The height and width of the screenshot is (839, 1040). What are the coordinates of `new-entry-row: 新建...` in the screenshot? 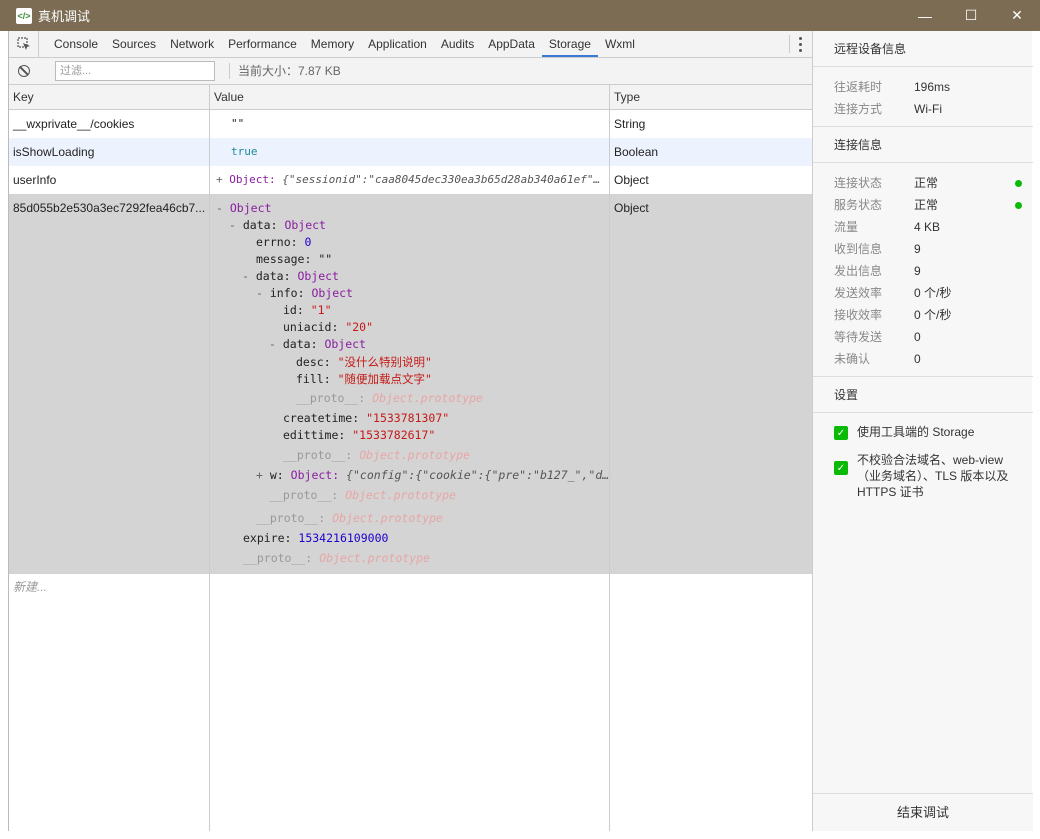 It's located at (411, 588).